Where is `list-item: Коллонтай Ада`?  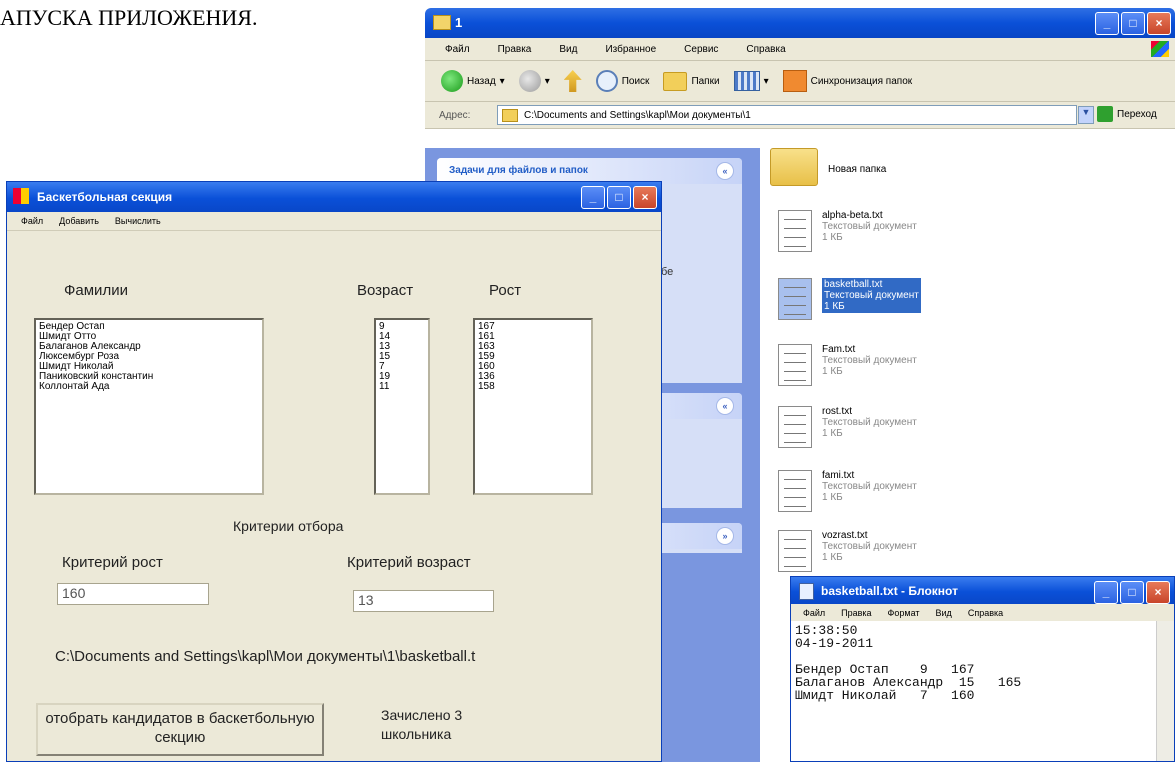
list-item: Коллонтай Ада is located at coordinates (149, 387).